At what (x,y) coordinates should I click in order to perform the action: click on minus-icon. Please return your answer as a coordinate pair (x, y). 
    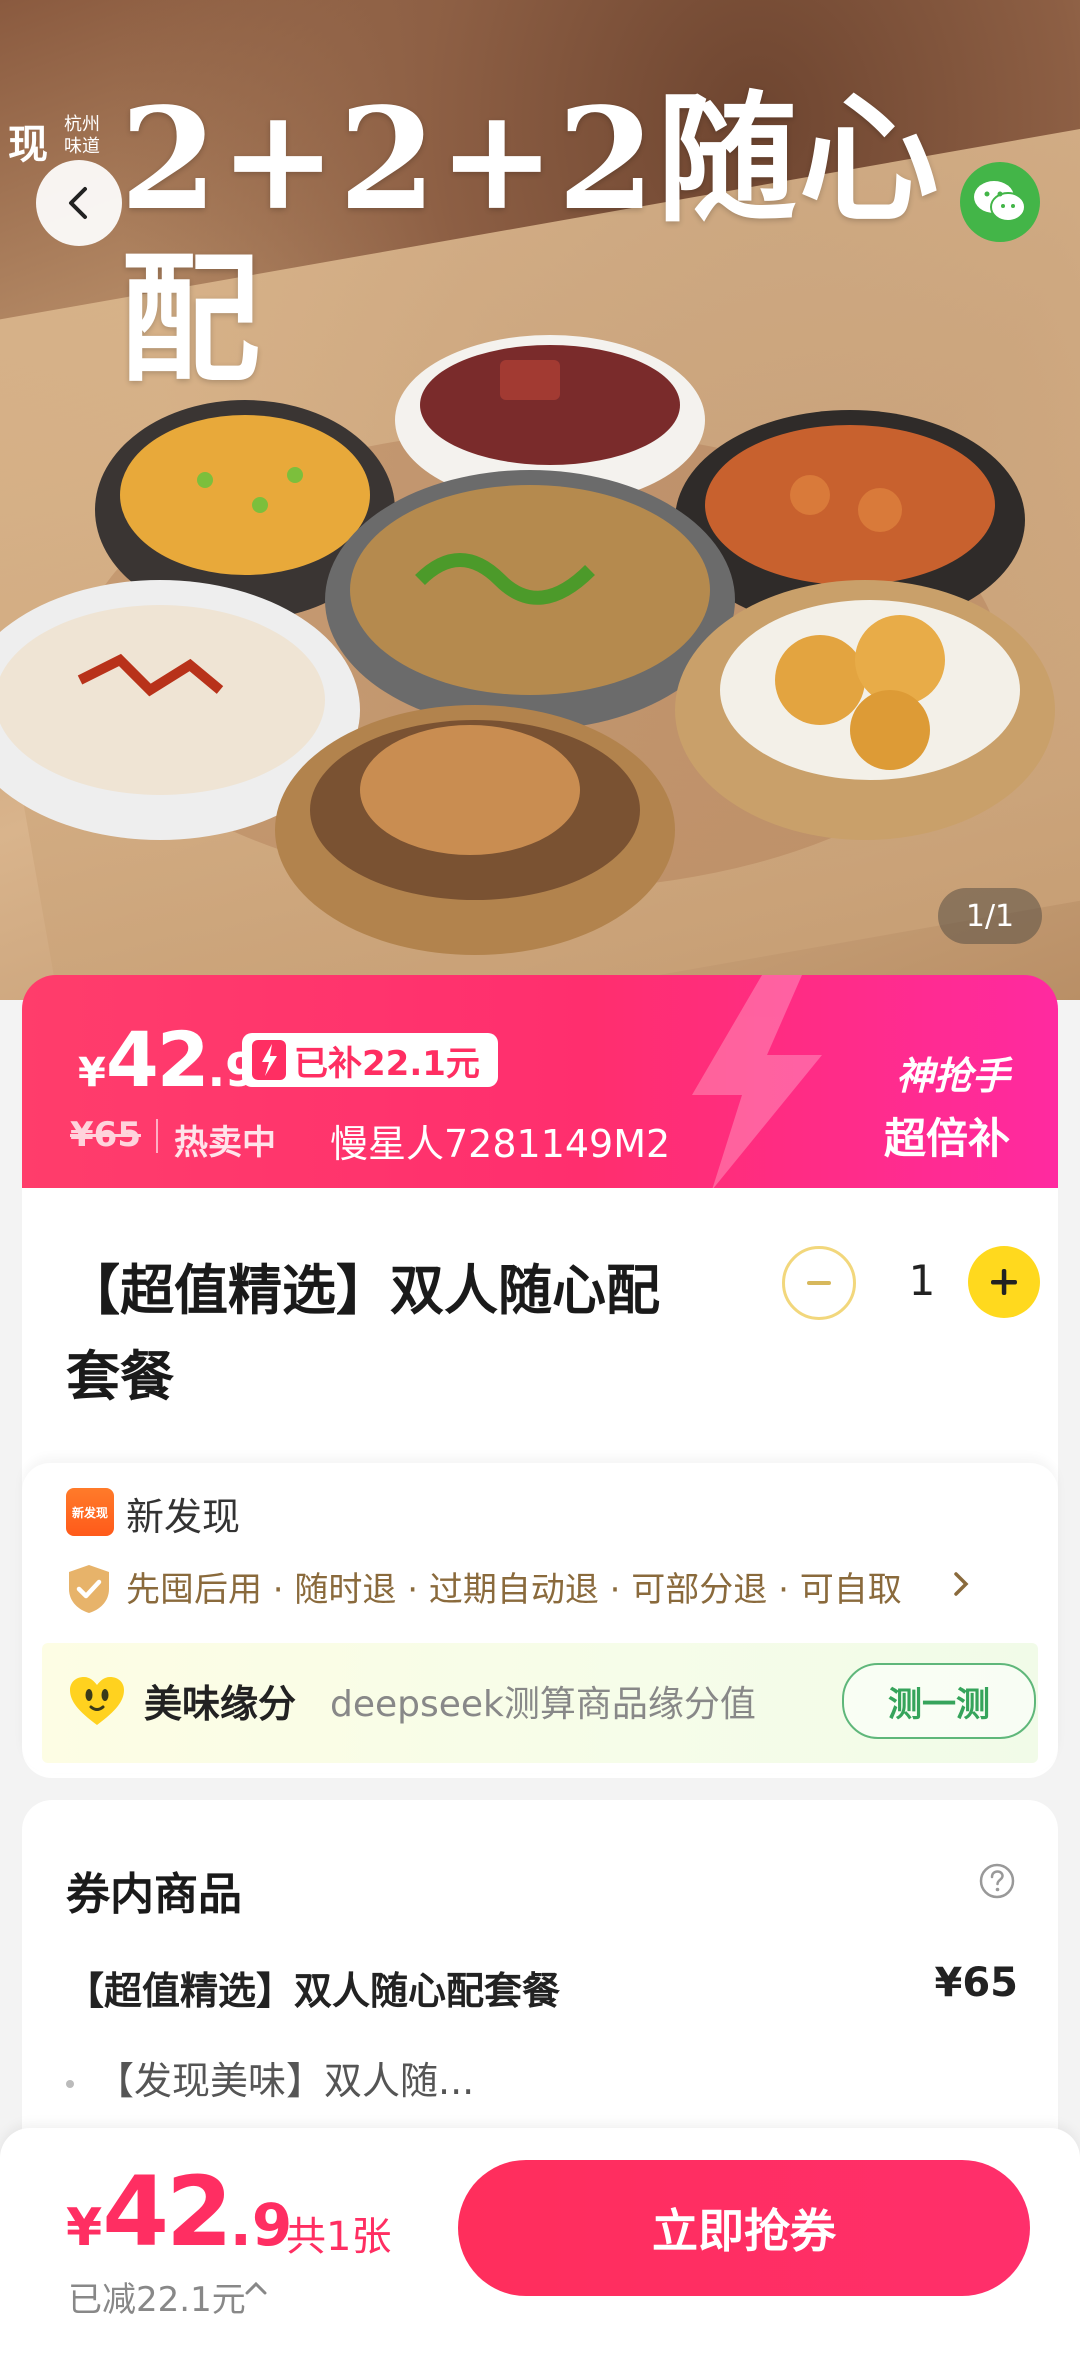
    Looking at the image, I should click on (819, 1283).